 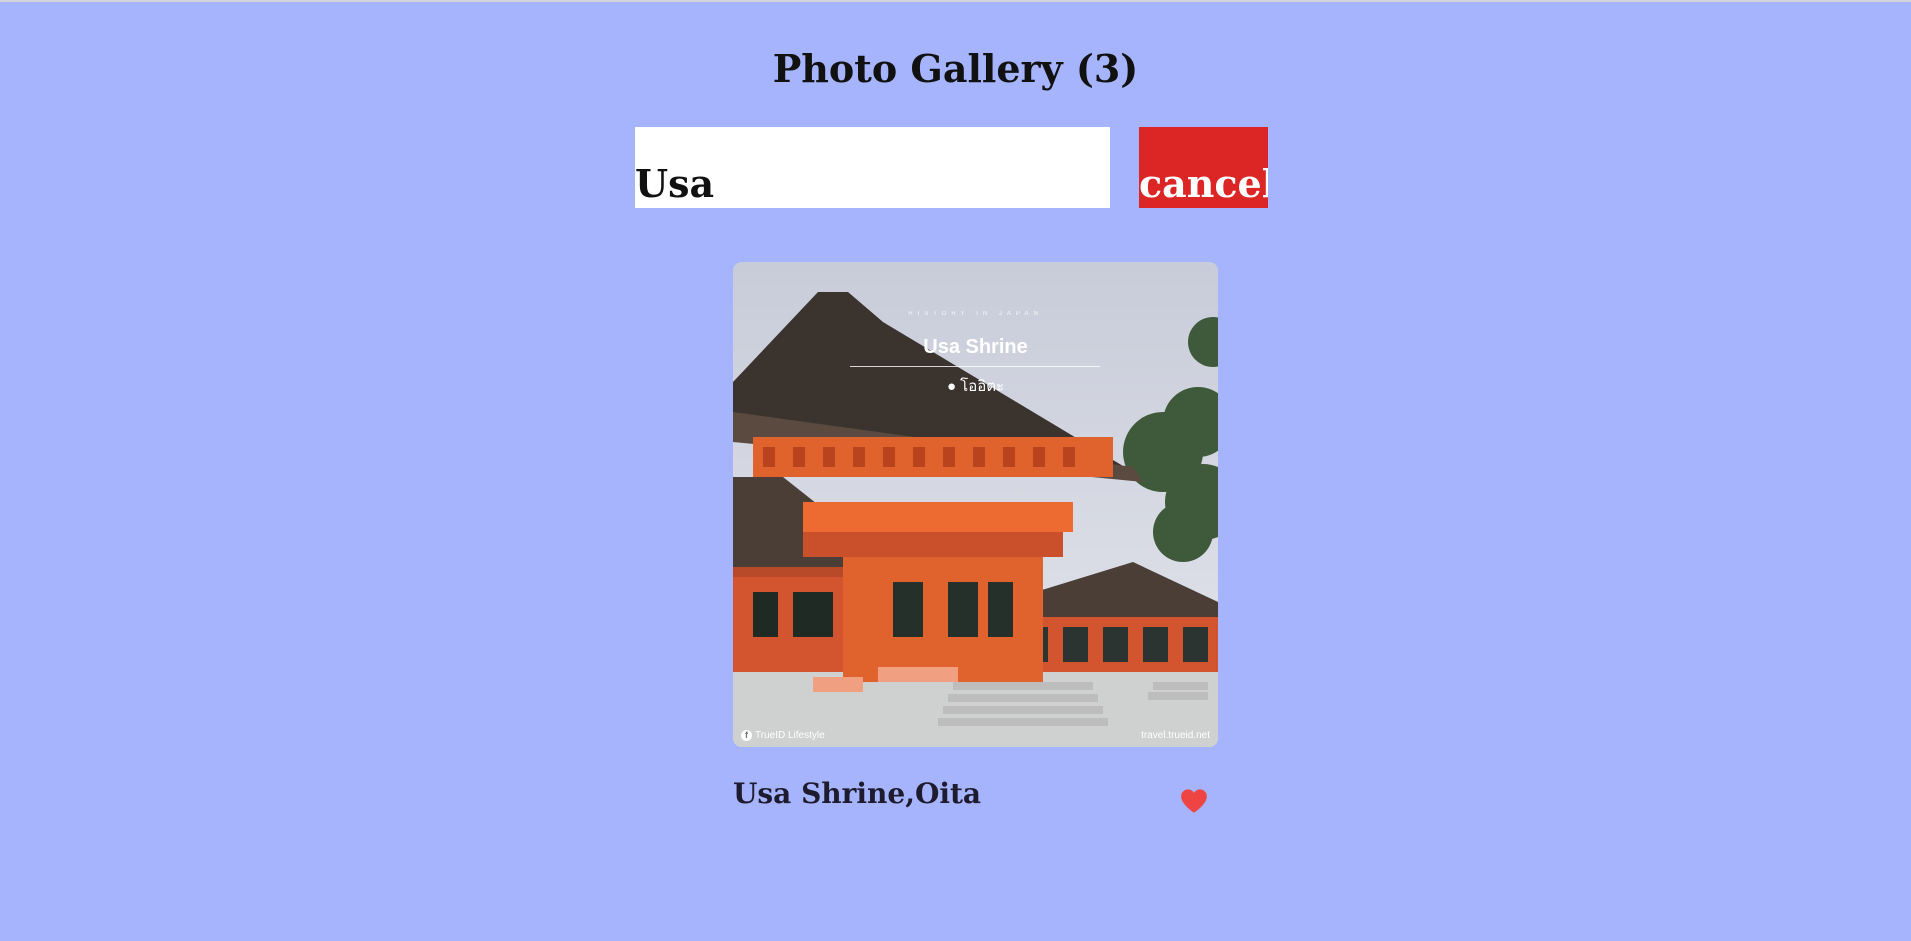 I want to click on shrine-photo-illustration, so click(x=975, y=504).